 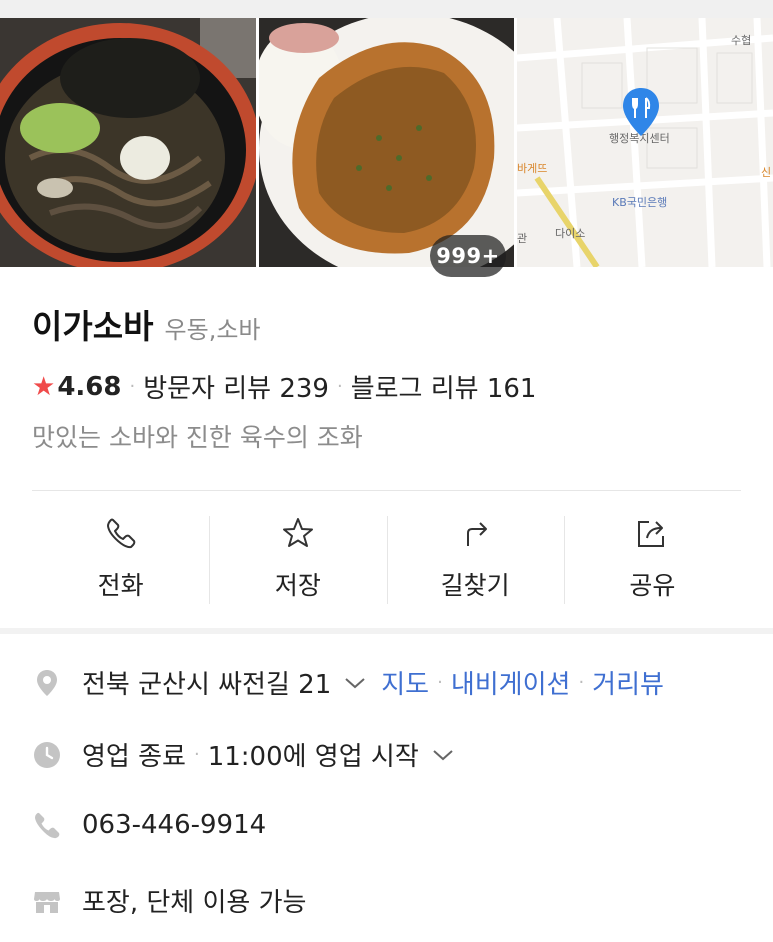 What do you see at coordinates (645, 142) in the screenshot?
I see `map-thumbnail: 수협 행정복지센터 바게뜨 KB국민은행 다이소 관 신` at bounding box center [645, 142].